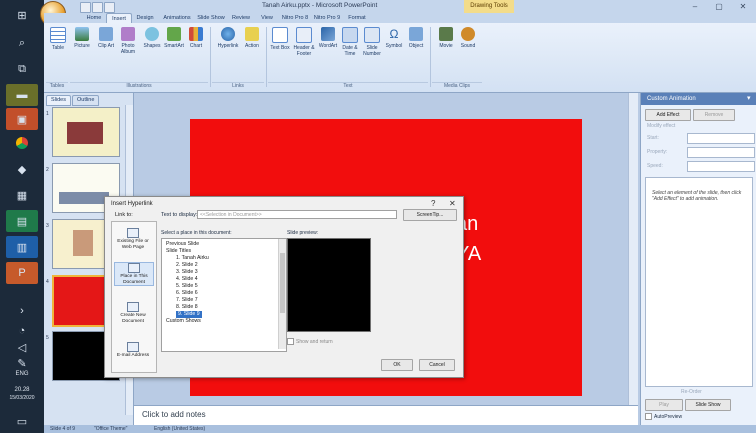  What do you see at coordinates (22, 95) in the screenshot?
I see `app-icon-1: ▬` at bounding box center [22, 95].